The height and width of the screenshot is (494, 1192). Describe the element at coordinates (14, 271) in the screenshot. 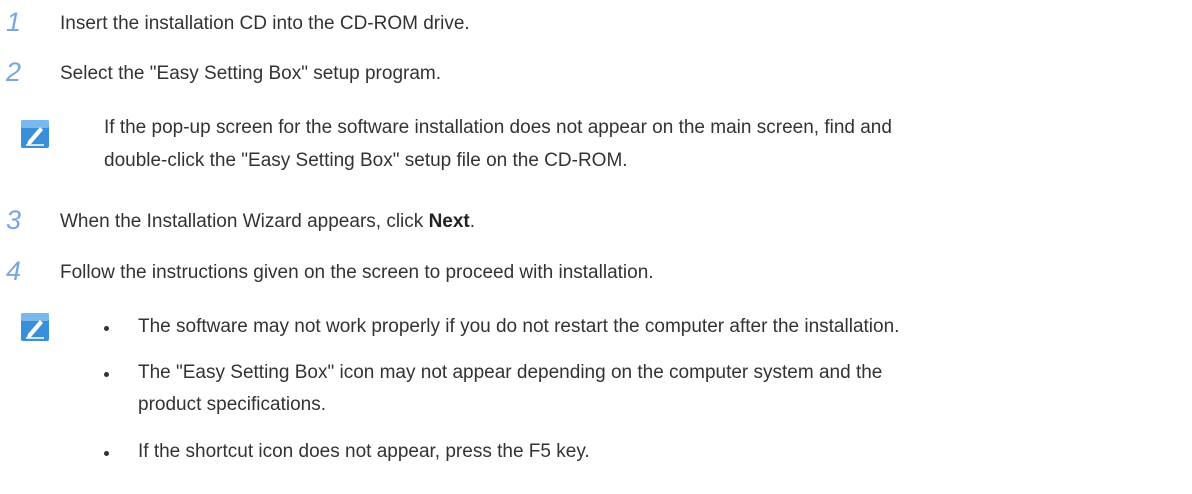

I see `step-number: 4` at that location.